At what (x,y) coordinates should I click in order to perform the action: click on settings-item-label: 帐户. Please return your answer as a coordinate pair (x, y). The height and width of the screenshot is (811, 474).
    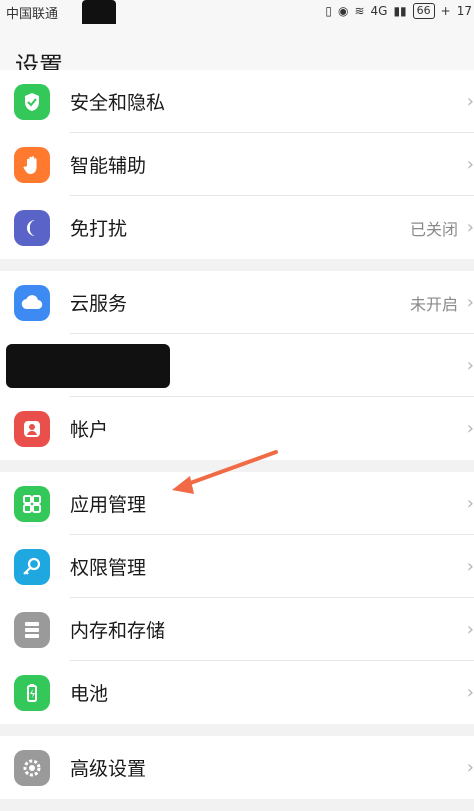
    Looking at the image, I should click on (89, 430).